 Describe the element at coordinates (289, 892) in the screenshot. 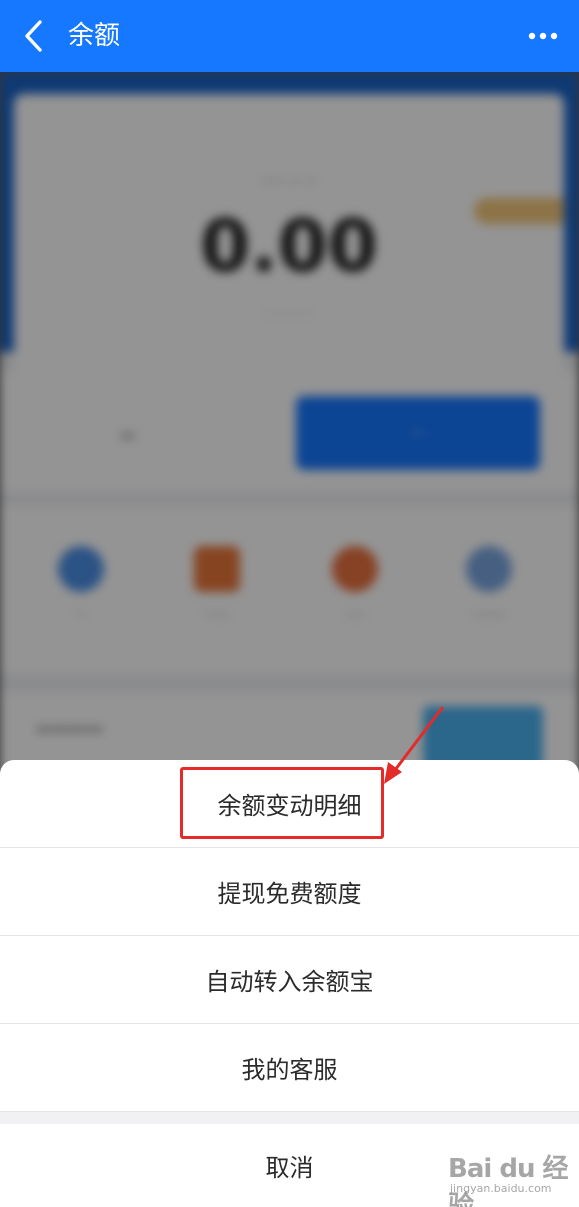

I see `sheet-item-free-withdraw-quota: 提现免费额度` at that location.